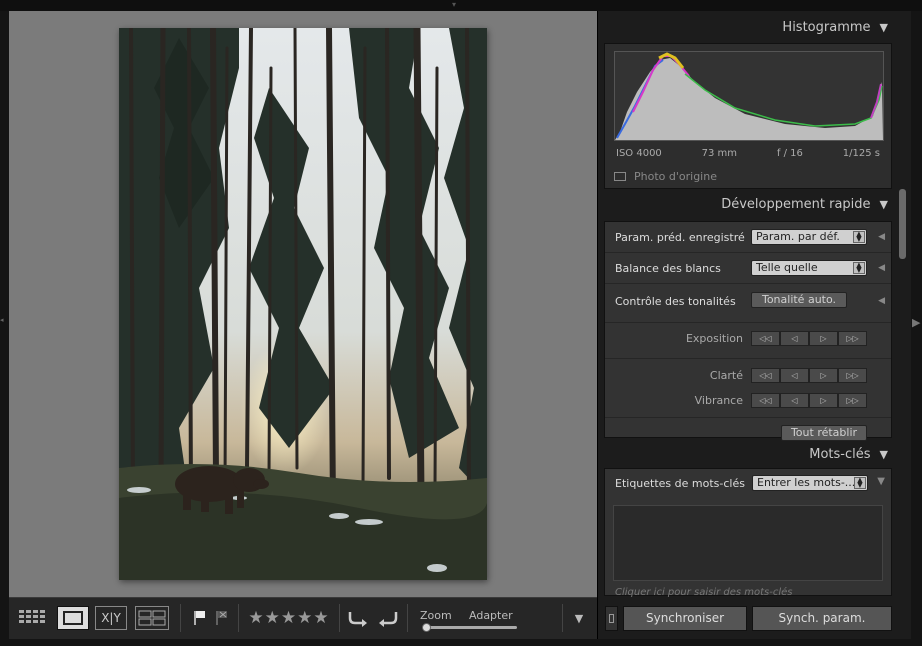  I want to click on right-panel-toggle-icon: ▶, so click(916, 322).